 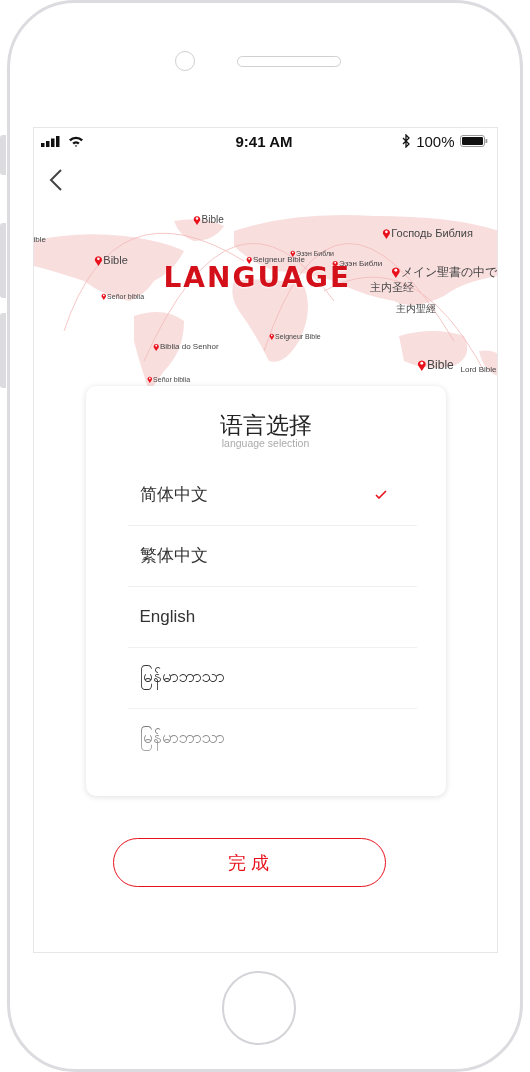 What do you see at coordinates (39, 240) in the screenshot?
I see `map-label: ible` at bounding box center [39, 240].